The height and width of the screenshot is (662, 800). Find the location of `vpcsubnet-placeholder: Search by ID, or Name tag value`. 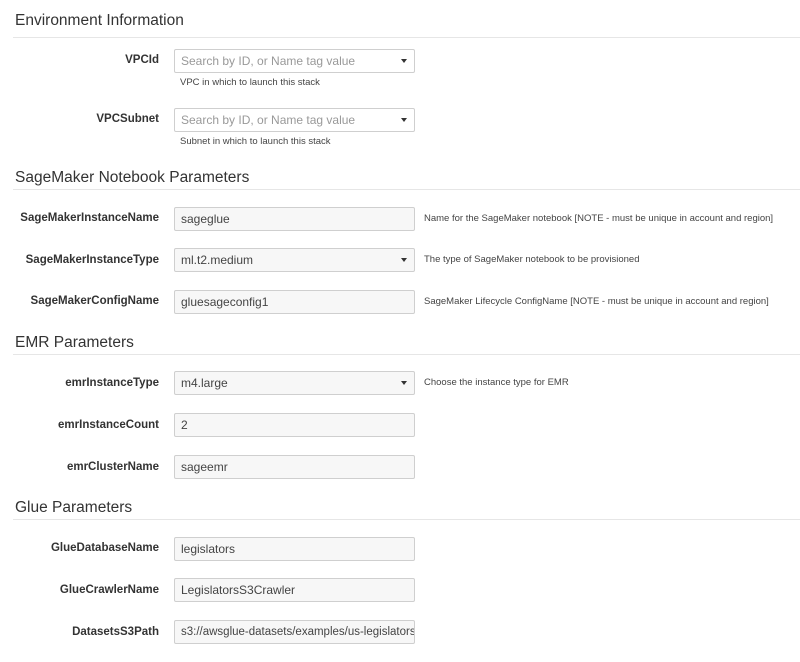

vpcsubnet-placeholder: Search by ID, or Name tag value is located at coordinates (268, 120).